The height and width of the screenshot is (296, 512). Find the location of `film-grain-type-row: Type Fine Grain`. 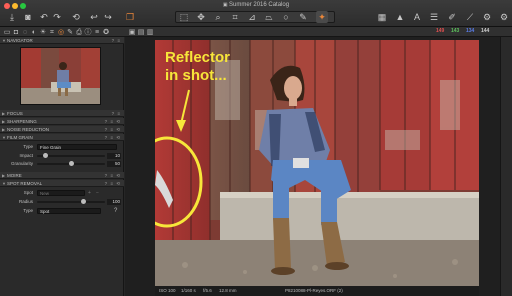

film-grain-type-row: Type Fine Grain is located at coordinates (62, 147).